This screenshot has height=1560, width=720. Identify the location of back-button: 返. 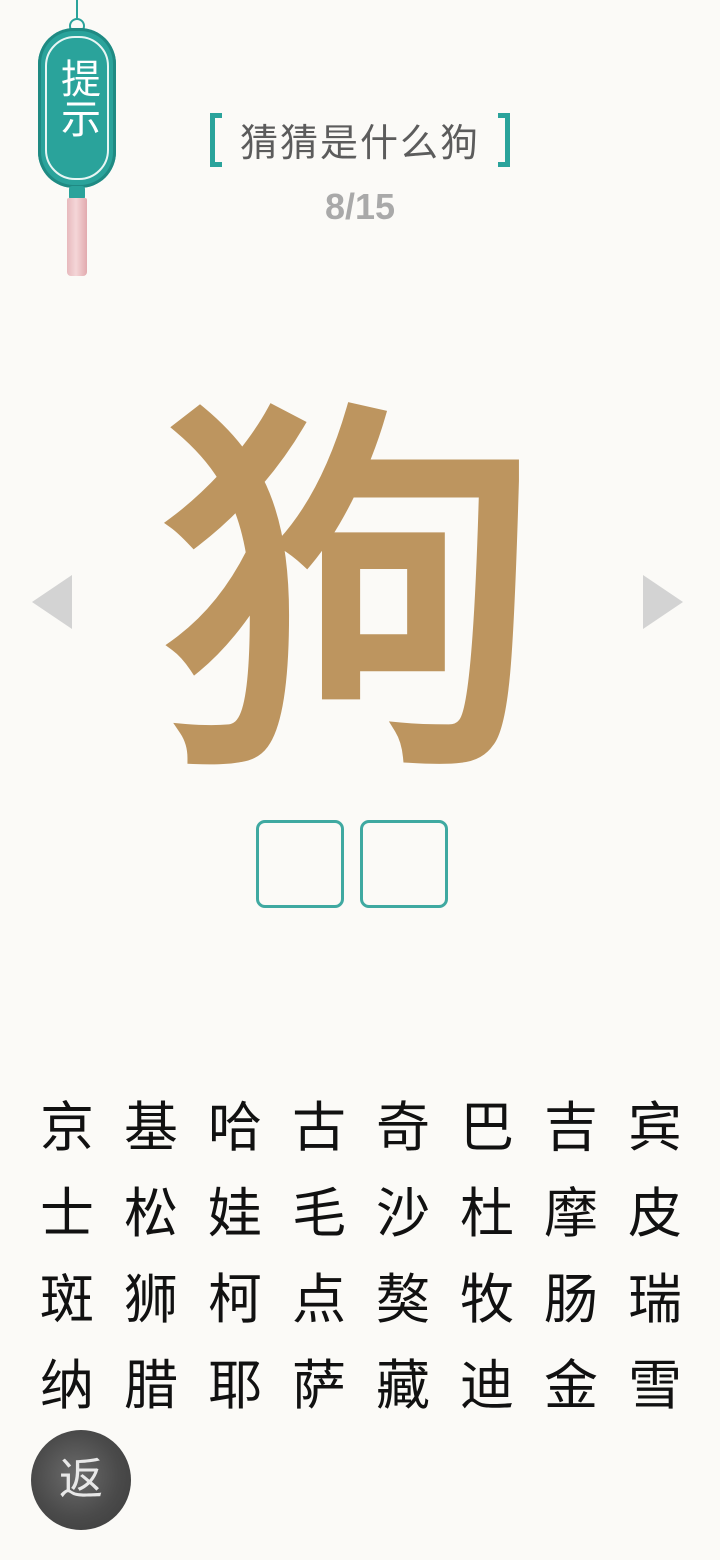
(81, 1480).